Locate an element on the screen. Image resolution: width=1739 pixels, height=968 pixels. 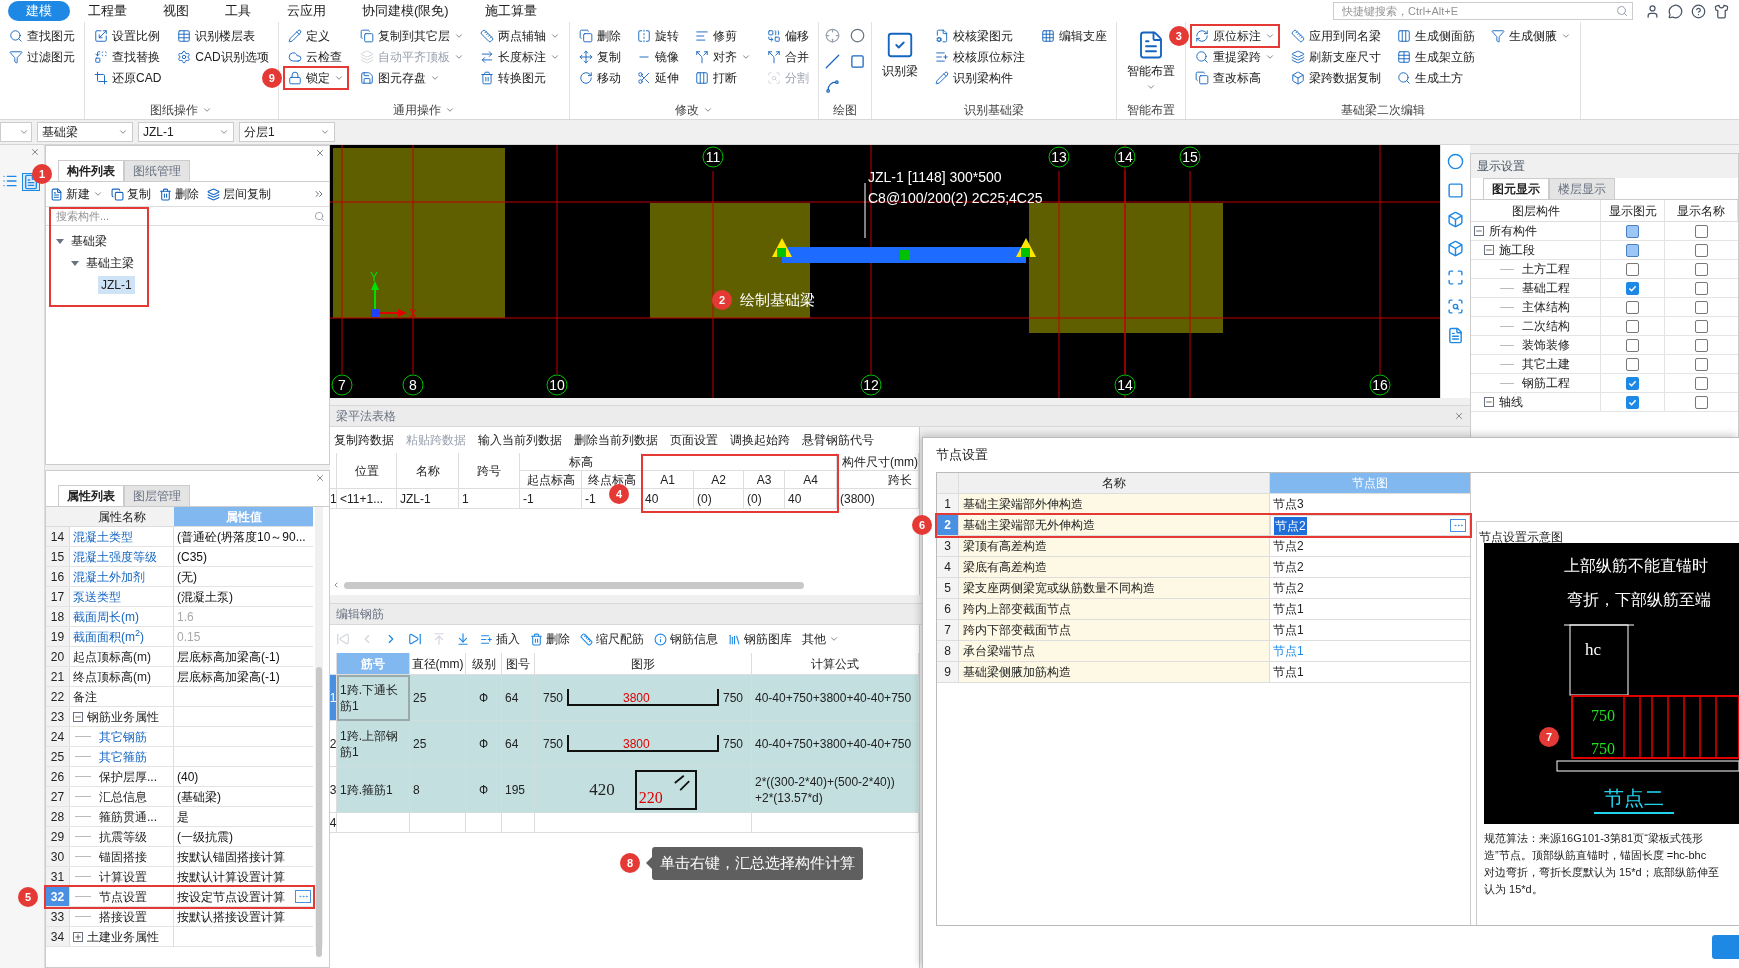
circle-icon is located at coordinates (1455, 161).